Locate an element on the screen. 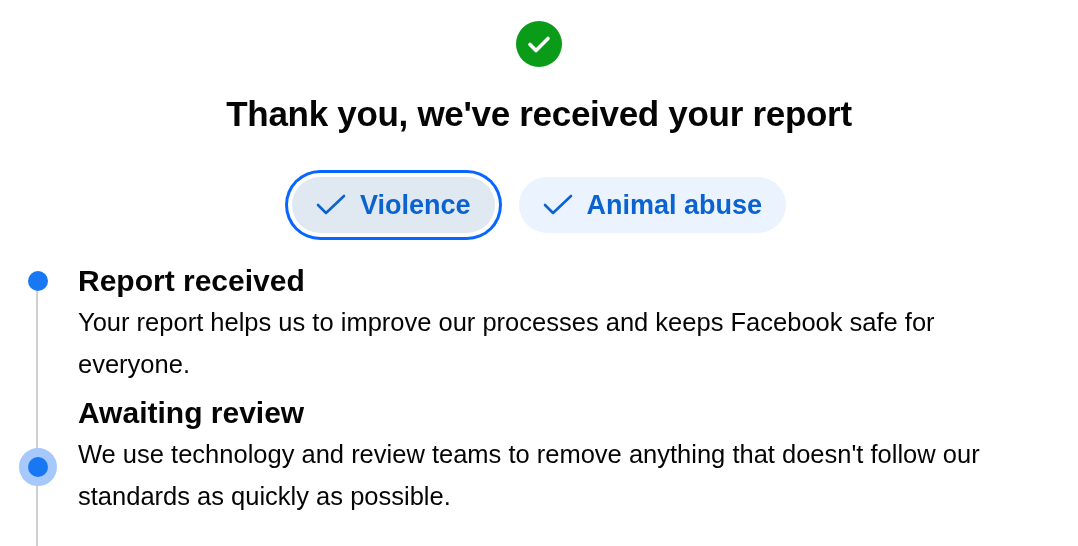  step-description: Your report helps us to improve our processes and keeps Facebook safe for everyone. is located at coordinates (507, 343).